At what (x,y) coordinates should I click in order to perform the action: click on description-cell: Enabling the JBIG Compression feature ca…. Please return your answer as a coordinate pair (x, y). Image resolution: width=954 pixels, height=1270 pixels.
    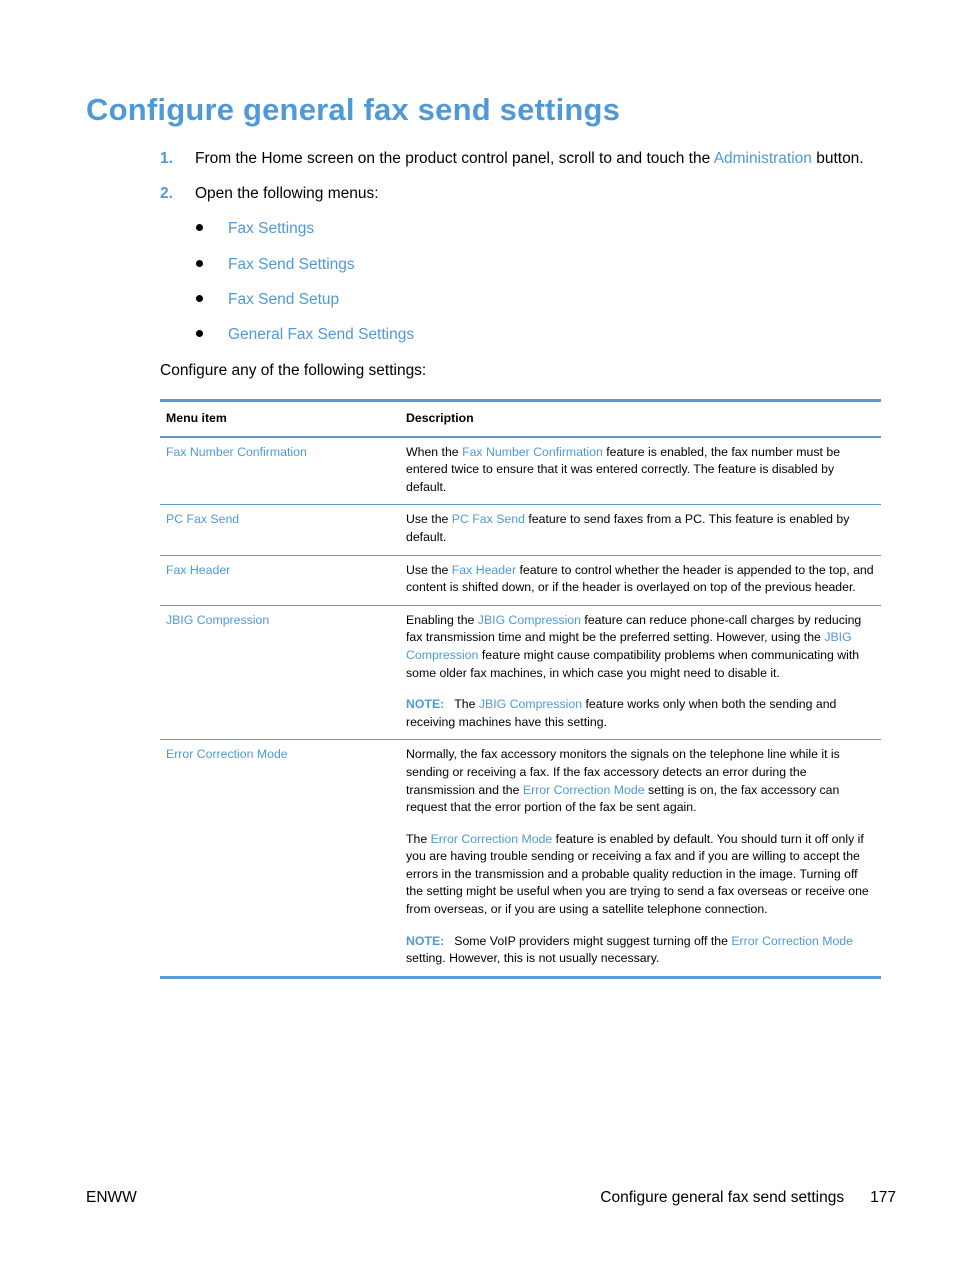
    Looking at the image, I should click on (640, 673).